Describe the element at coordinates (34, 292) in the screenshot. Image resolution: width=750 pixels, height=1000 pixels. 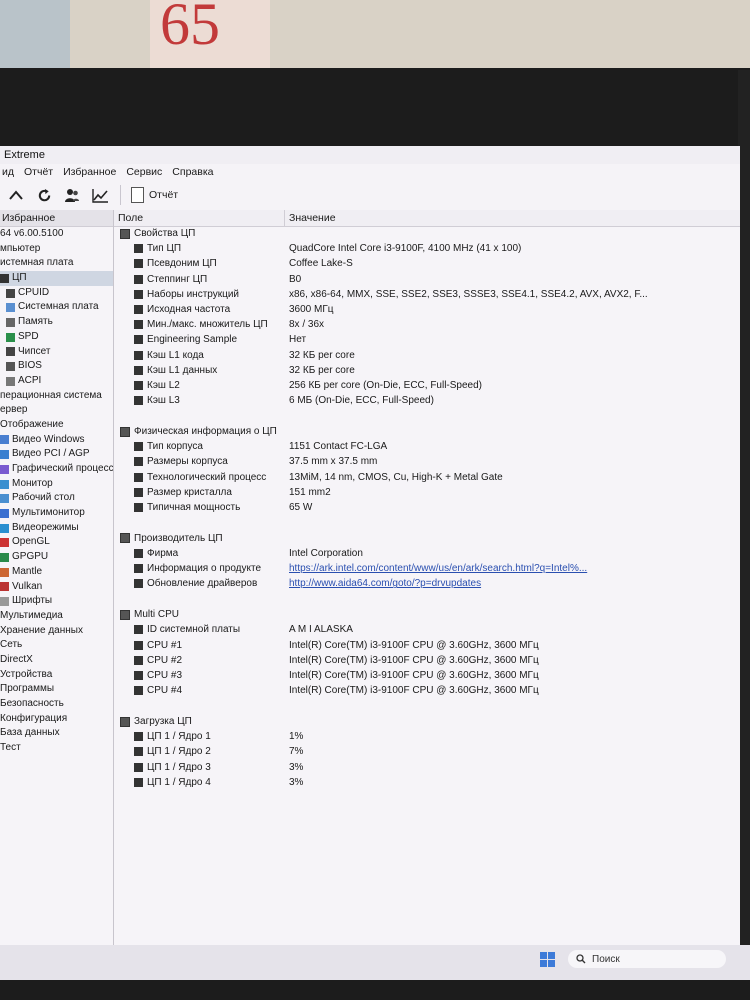
I see `sidebar-item-label: CPUID` at that location.